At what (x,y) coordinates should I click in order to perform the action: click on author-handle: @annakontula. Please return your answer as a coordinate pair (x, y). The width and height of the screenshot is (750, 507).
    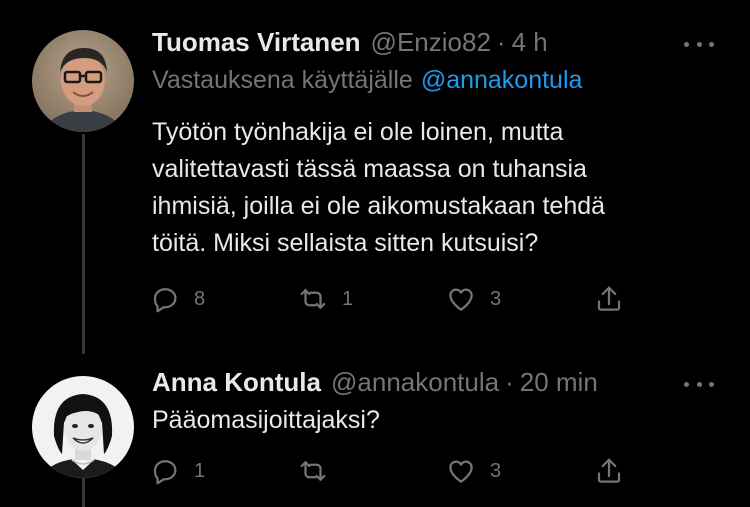
    Looking at the image, I should click on (415, 382).